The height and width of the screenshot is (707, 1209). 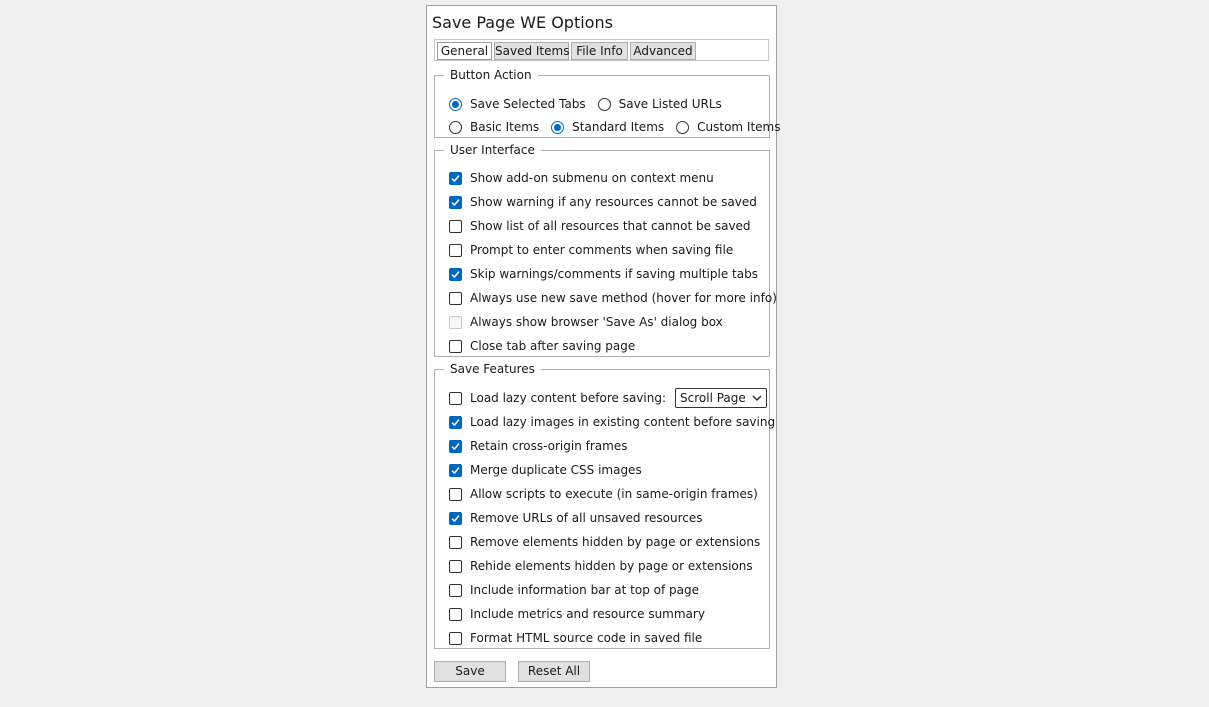 I want to click on option-format-html: Format HTML source code in saved file, so click(x=575, y=638).